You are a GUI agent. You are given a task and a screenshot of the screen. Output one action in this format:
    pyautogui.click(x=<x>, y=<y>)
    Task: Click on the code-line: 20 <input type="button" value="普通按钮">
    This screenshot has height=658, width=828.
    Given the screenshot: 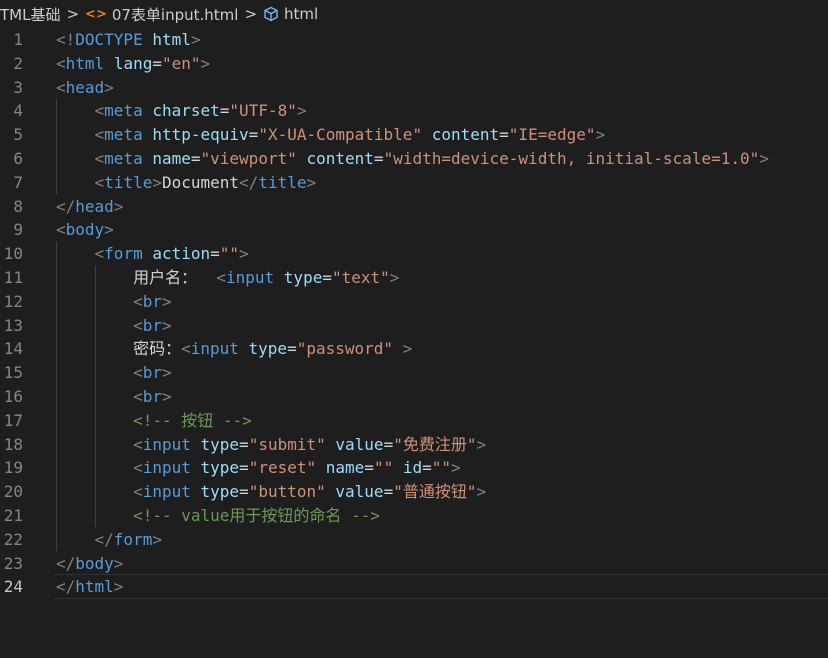 What is the action you would take?
    pyautogui.click(x=414, y=492)
    